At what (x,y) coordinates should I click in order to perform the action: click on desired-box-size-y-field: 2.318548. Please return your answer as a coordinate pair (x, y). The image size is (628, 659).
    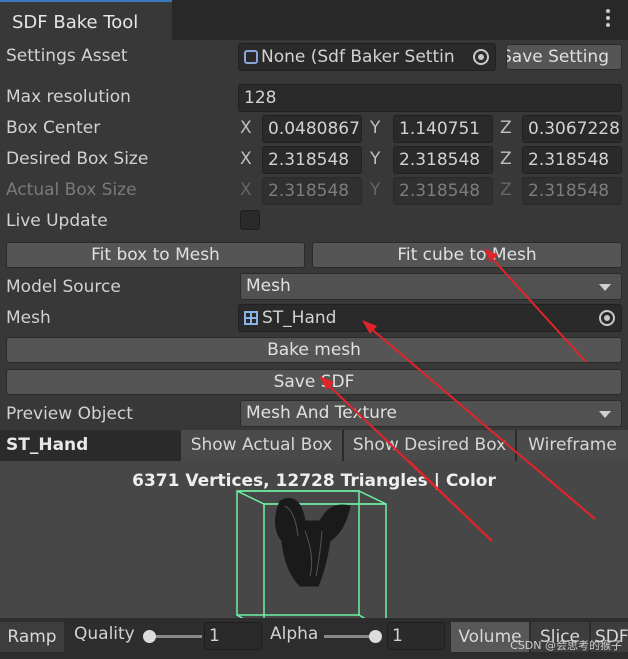
    Looking at the image, I should click on (443, 160).